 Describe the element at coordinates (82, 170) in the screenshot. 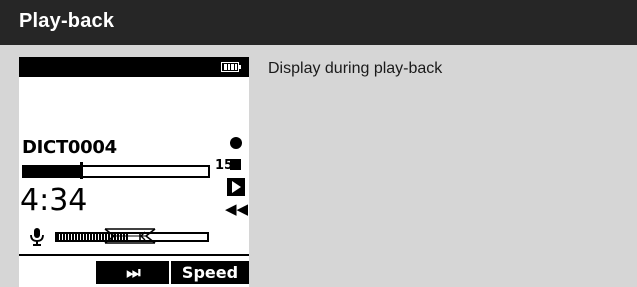

I see `playback-position-marker` at that location.